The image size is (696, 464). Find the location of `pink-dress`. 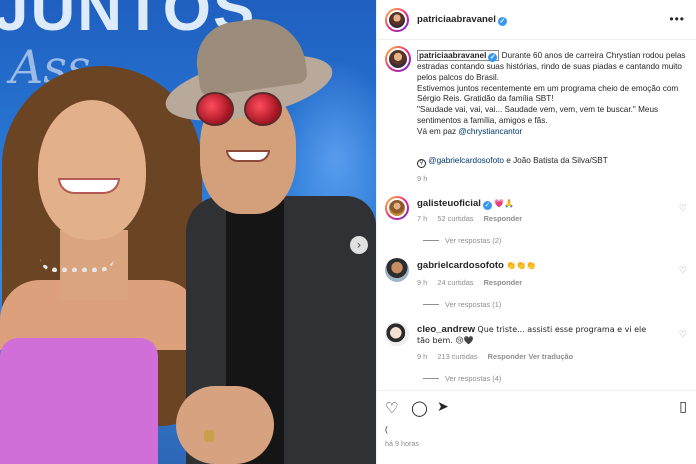

pink-dress is located at coordinates (79, 401).